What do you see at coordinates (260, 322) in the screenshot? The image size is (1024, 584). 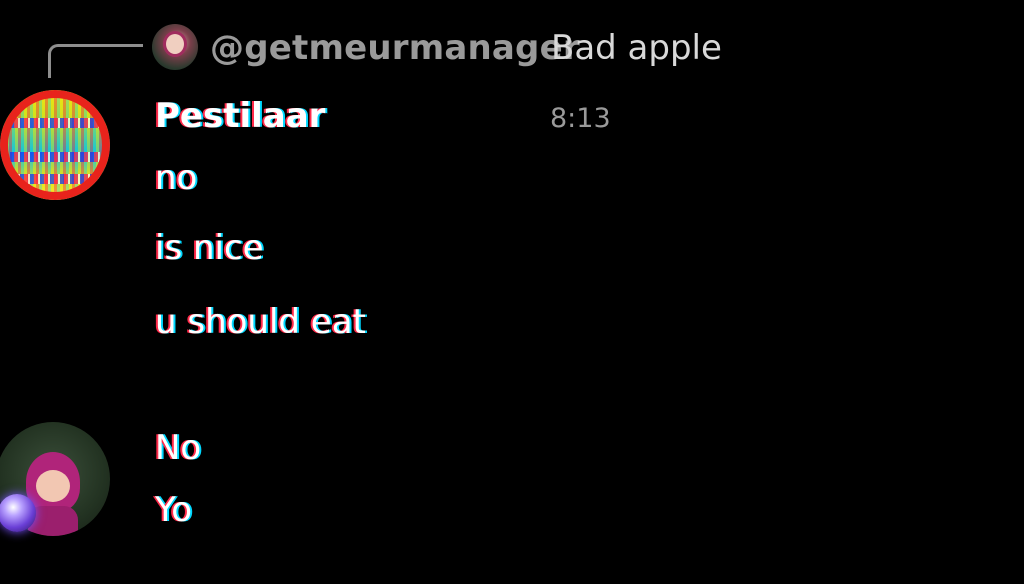 I see `message-text: u should eat` at bounding box center [260, 322].